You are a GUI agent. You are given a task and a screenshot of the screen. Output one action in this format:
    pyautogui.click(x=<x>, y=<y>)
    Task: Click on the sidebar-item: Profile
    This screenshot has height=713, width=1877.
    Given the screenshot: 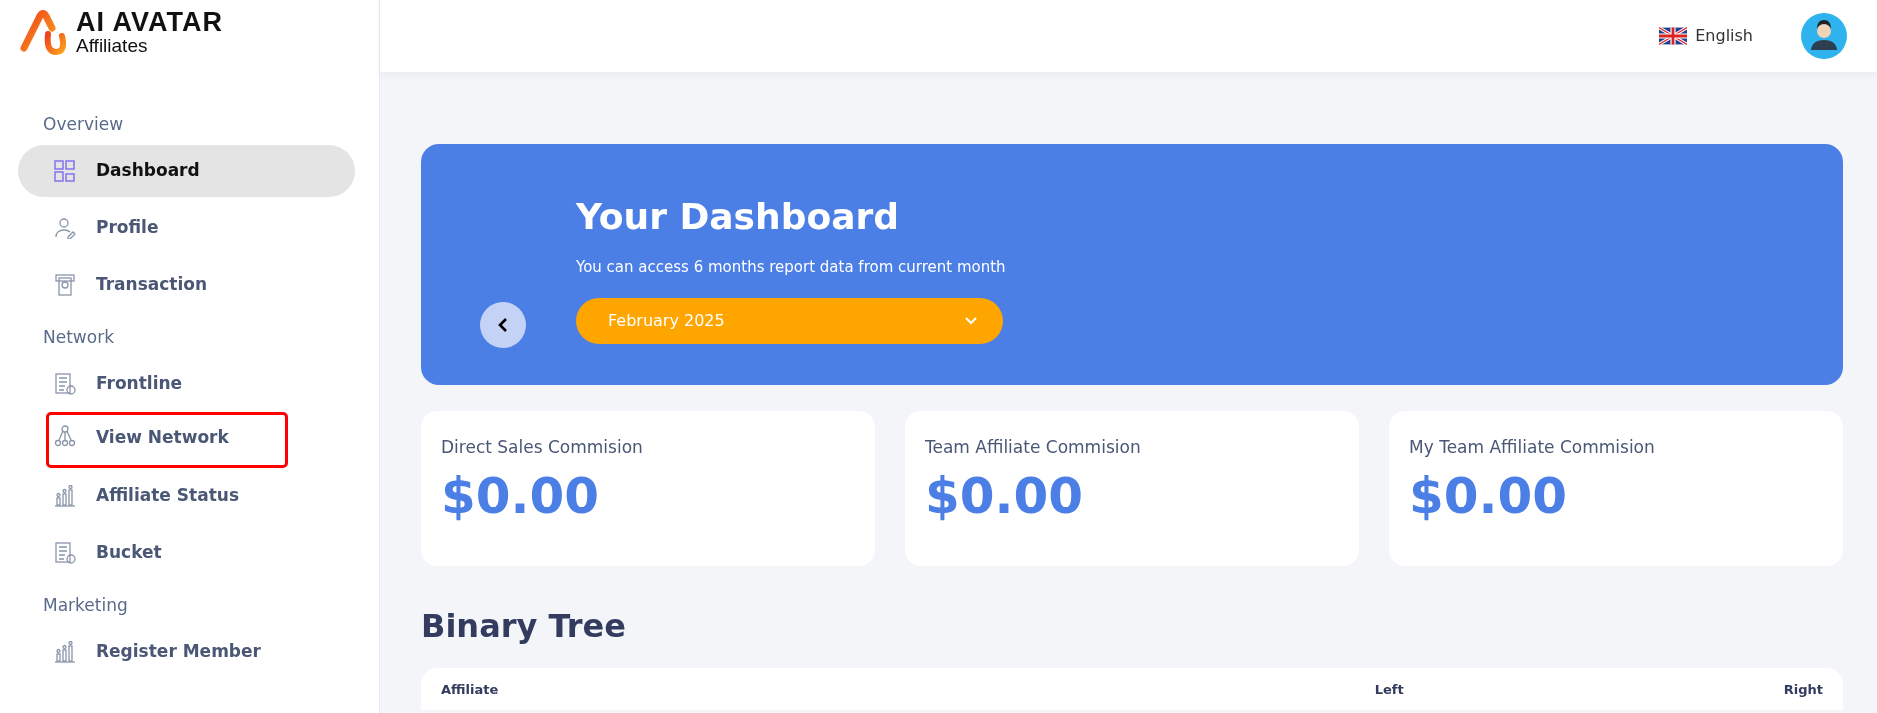 What is the action you would take?
    pyautogui.click(x=186, y=228)
    